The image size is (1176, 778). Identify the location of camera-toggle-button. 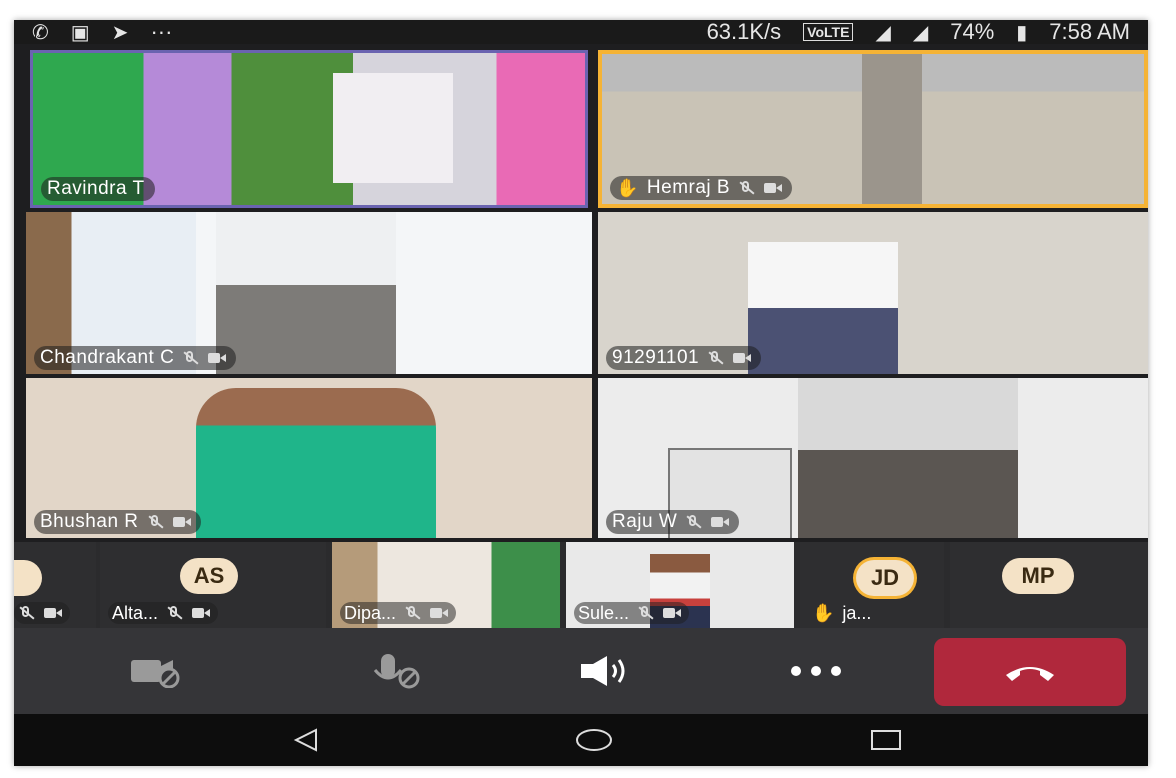
(156, 671).